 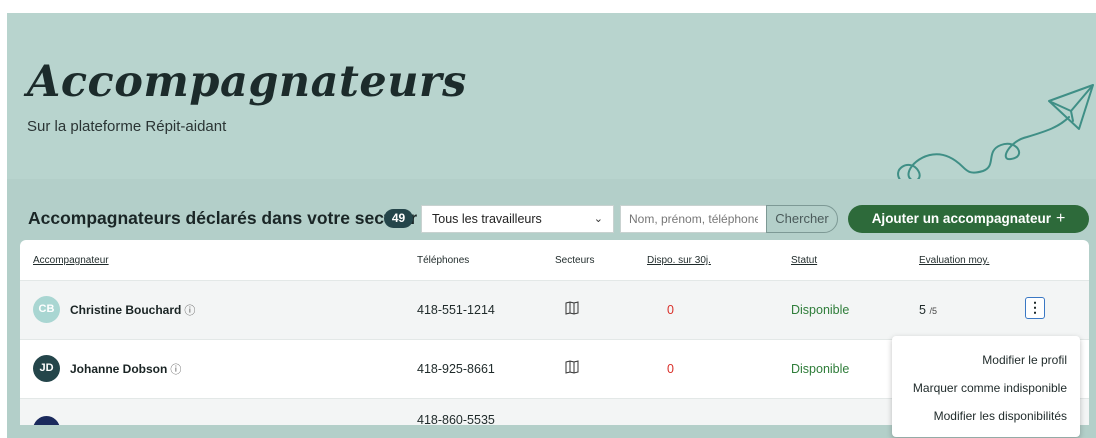 What do you see at coordinates (961, 218) in the screenshot?
I see `add-accompagnateur-label: Ajouter un accompagnateur` at bounding box center [961, 218].